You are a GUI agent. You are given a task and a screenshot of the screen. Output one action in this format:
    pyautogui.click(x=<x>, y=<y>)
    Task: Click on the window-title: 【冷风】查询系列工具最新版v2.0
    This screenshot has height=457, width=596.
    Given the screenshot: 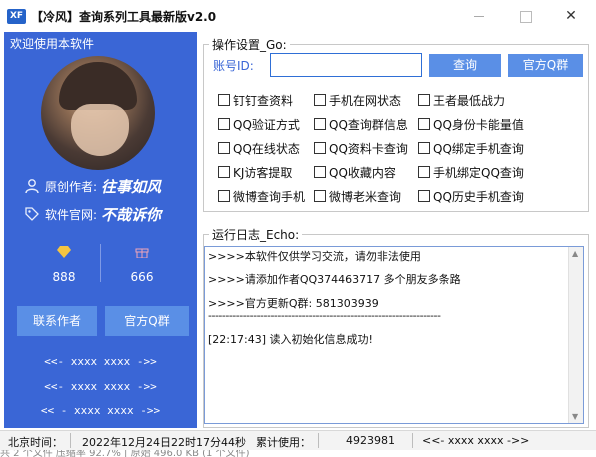 What is the action you would take?
    pyautogui.click(x=124, y=17)
    